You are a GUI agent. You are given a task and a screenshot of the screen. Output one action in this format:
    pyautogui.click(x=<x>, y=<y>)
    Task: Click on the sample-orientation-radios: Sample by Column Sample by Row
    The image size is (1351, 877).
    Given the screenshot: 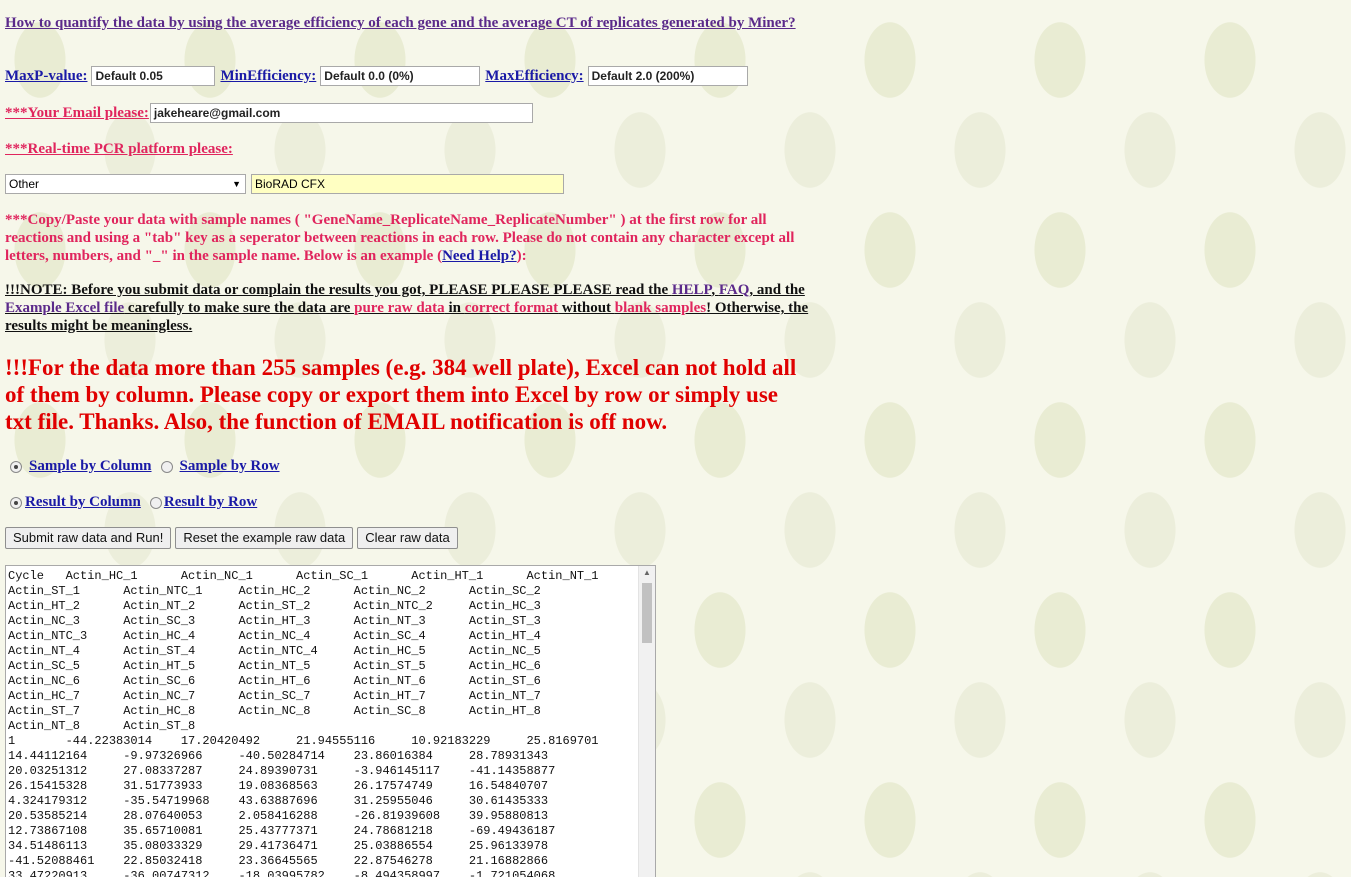 What is the action you would take?
    pyautogui.click(x=149, y=466)
    